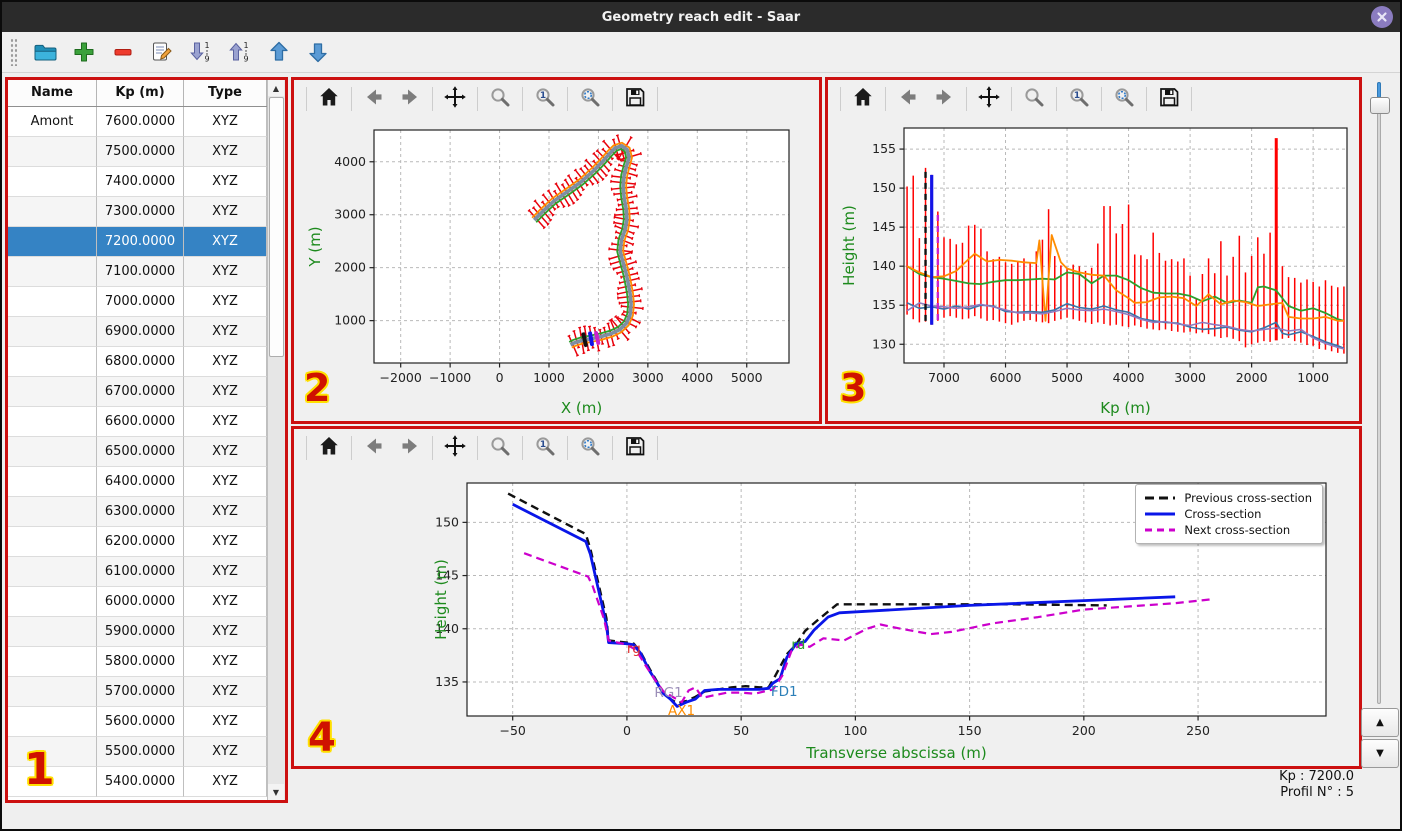 The width and height of the screenshot is (1402, 831). Describe the element at coordinates (441, 599) in the screenshot. I see `y-axis-label: Height (m)` at that location.